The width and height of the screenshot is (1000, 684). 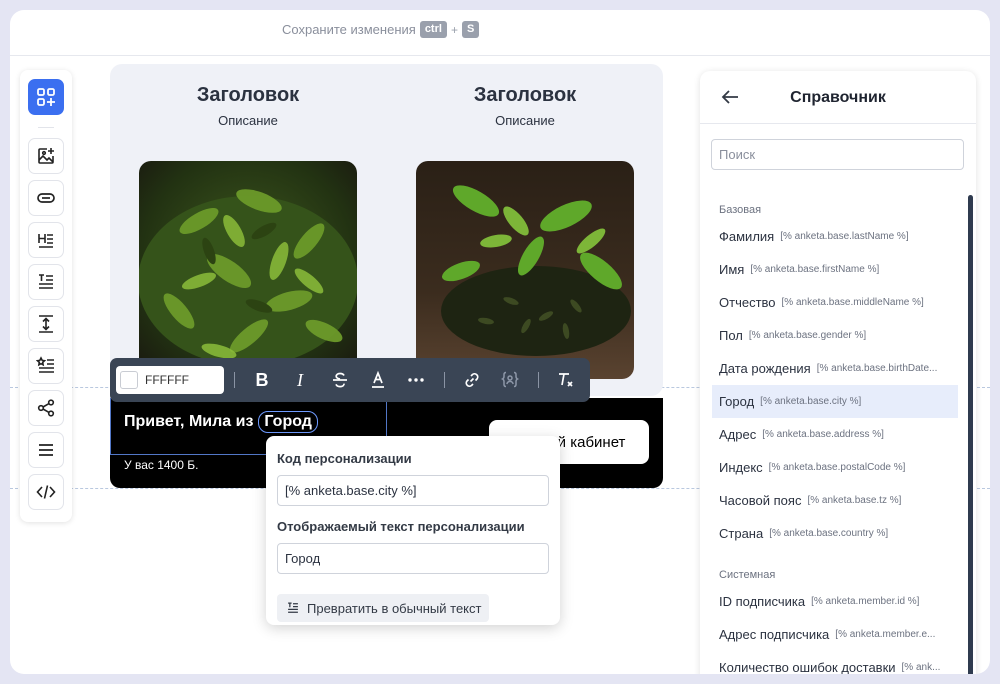 What do you see at coordinates (835, 236) in the screenshot?
I see `list-item: Фамилия [% anketa.base.lastName %]` at bounding box center [835, 236].